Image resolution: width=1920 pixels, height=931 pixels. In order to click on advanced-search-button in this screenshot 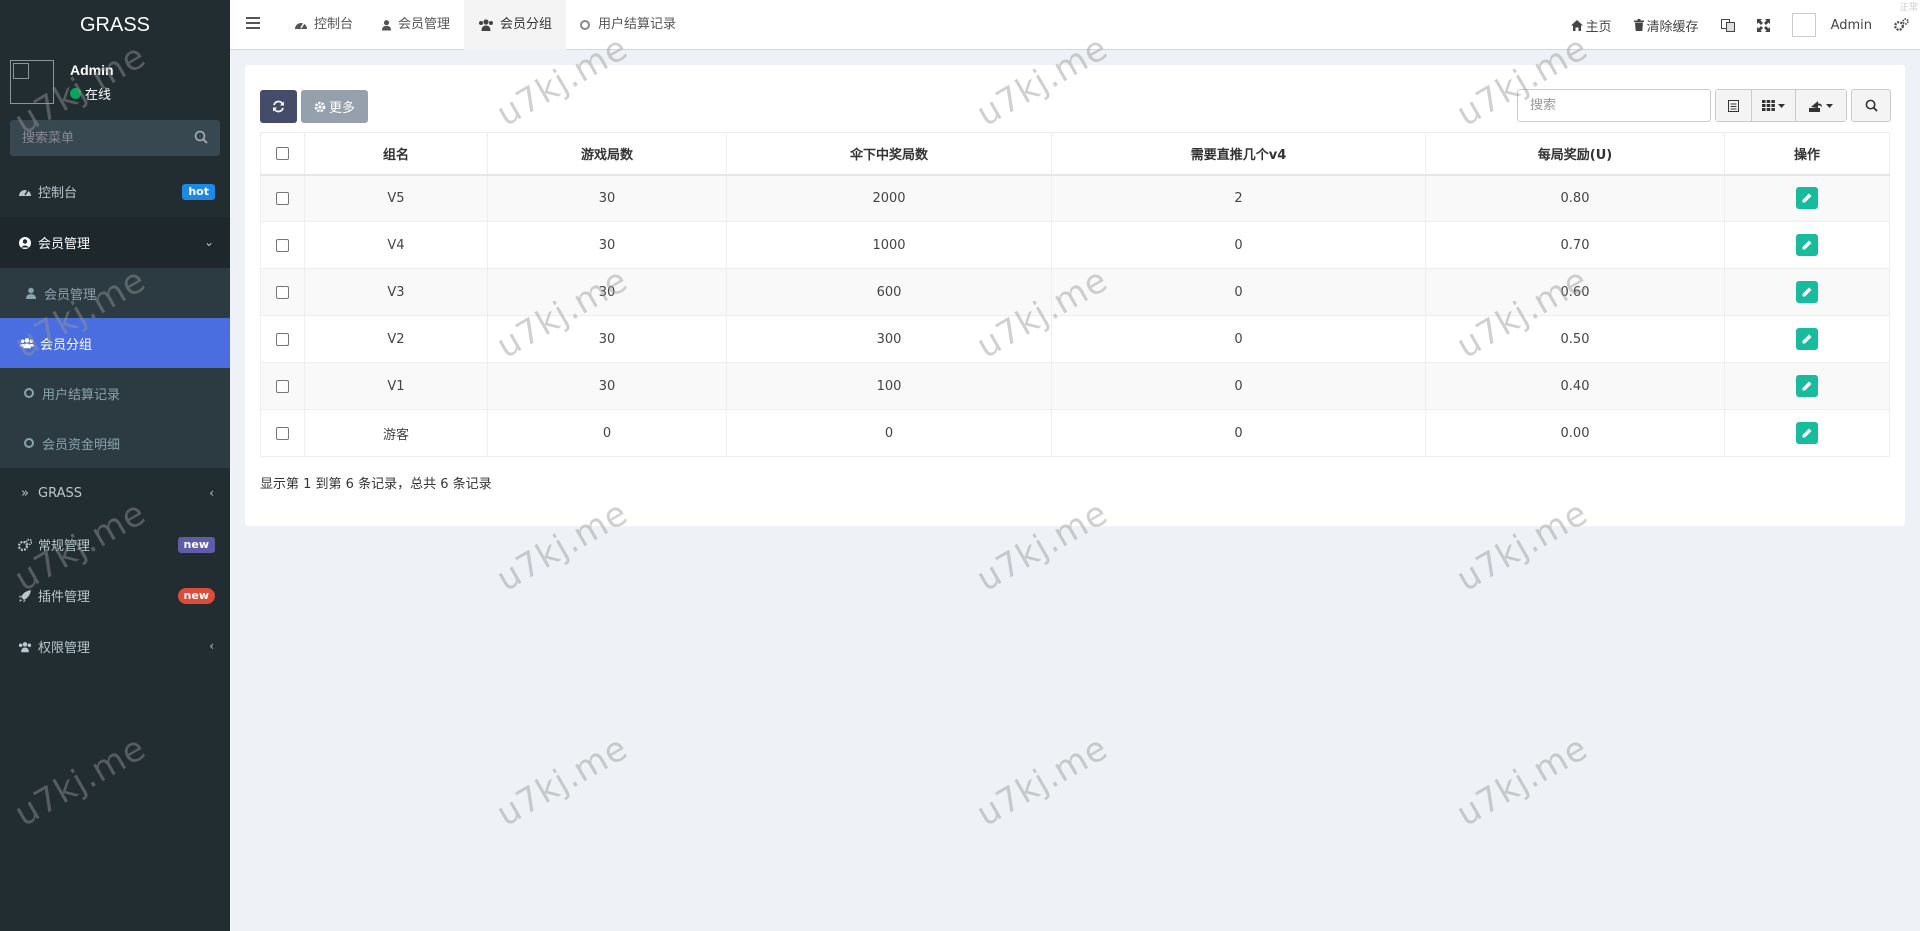, I will do `click(1871, 105)`.